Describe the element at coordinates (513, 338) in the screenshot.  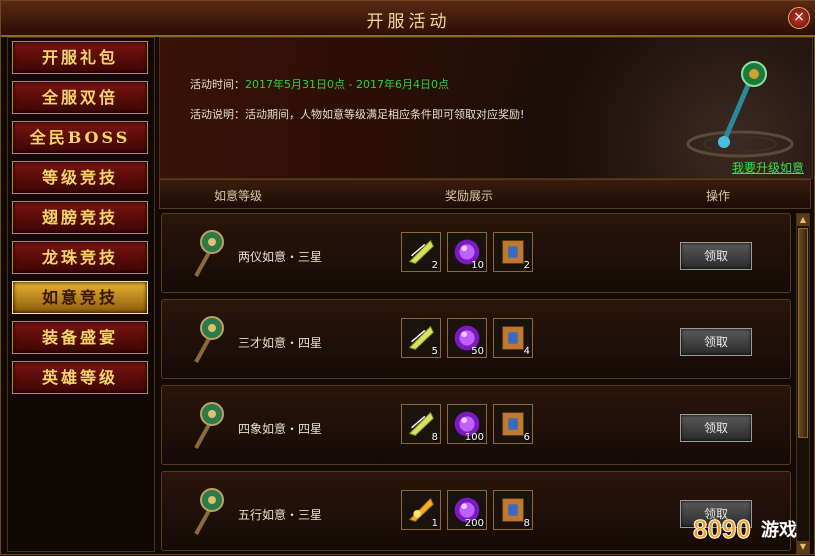
I see `scroll-icon: 4` at that location.